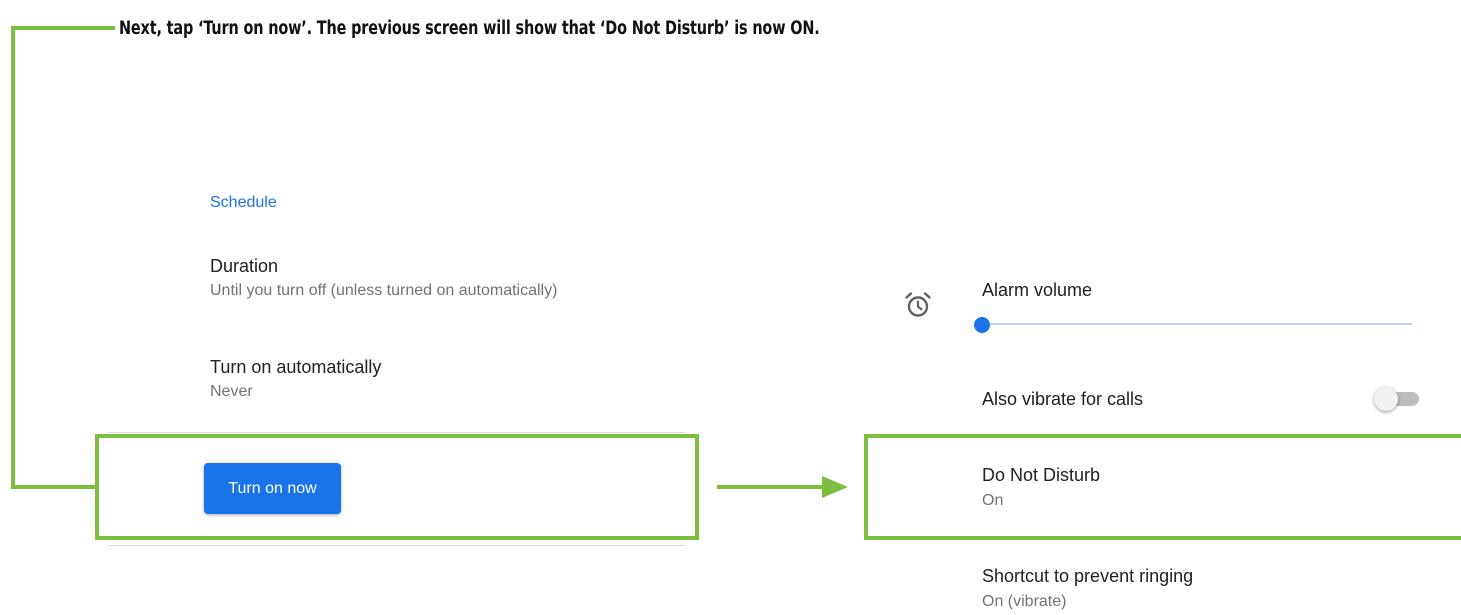  Describe the element at coordinates (13, 257) in the screenshot. I see `connector-line-vertical` at that location.